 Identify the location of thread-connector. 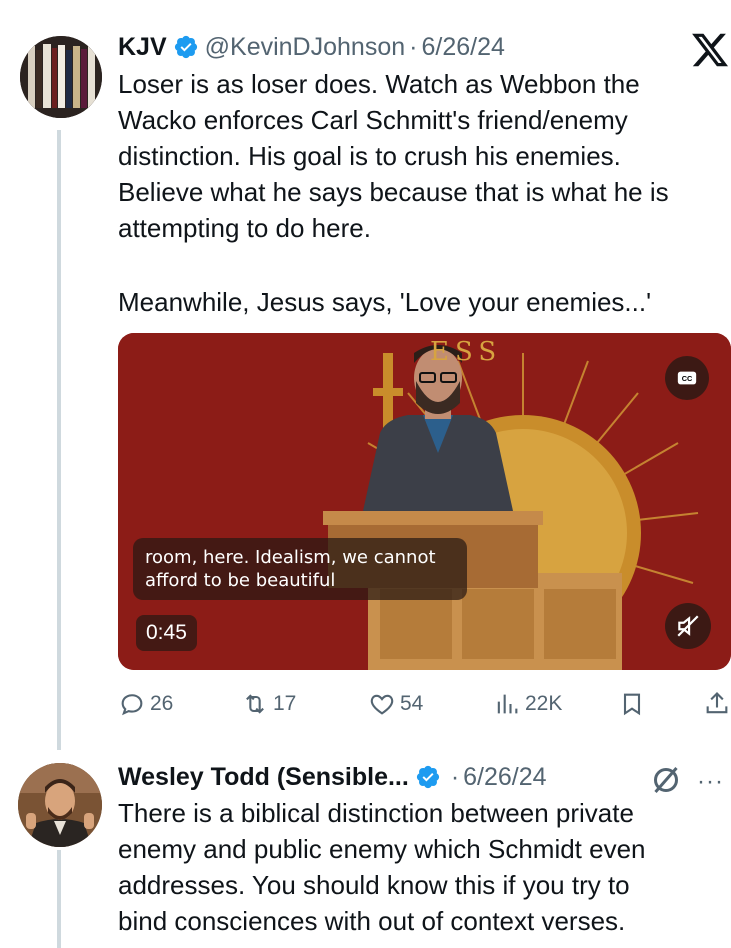
(59, 440).